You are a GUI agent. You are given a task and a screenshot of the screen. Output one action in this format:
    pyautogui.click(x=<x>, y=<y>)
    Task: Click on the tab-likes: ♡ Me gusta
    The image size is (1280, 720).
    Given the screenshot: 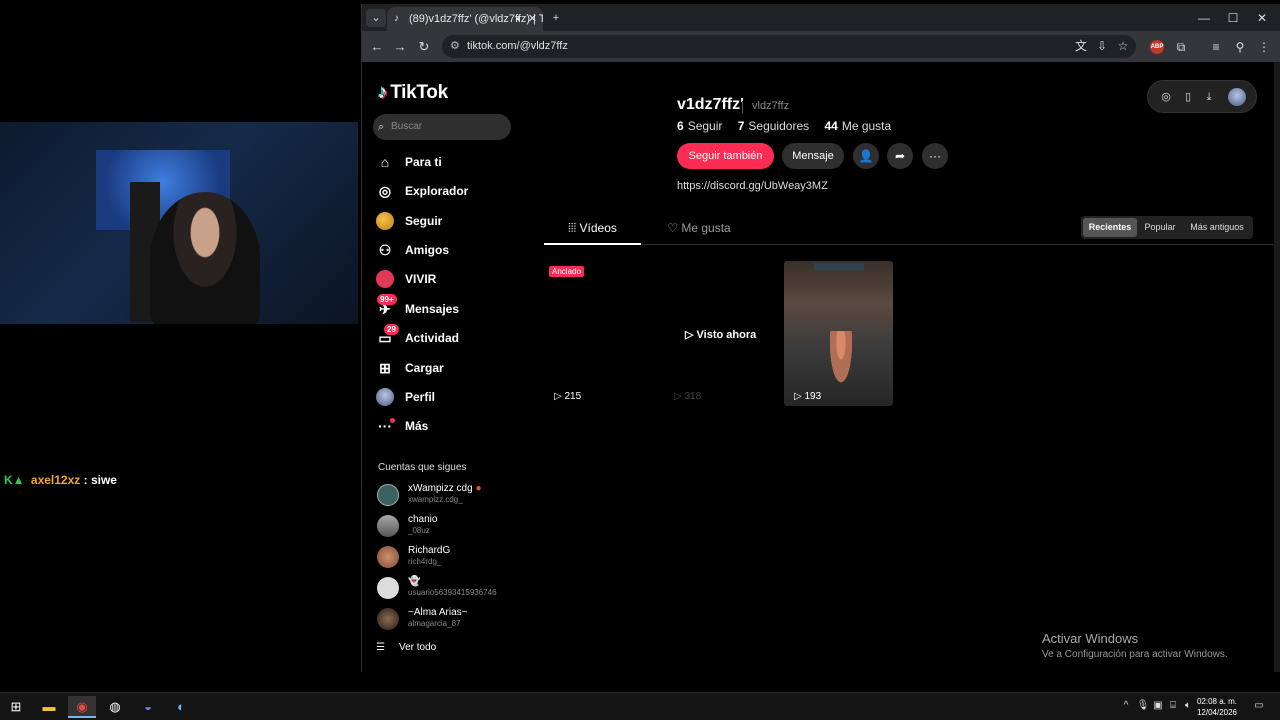 What is the action you would take?
    pyautogui.click(x=699, y=233)
    